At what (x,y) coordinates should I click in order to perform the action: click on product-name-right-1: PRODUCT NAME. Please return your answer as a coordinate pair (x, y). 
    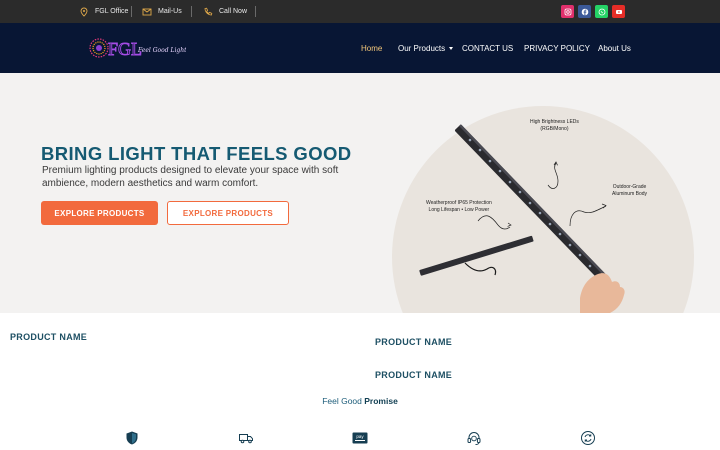
    Looking at the image, I should click on (413, 342).